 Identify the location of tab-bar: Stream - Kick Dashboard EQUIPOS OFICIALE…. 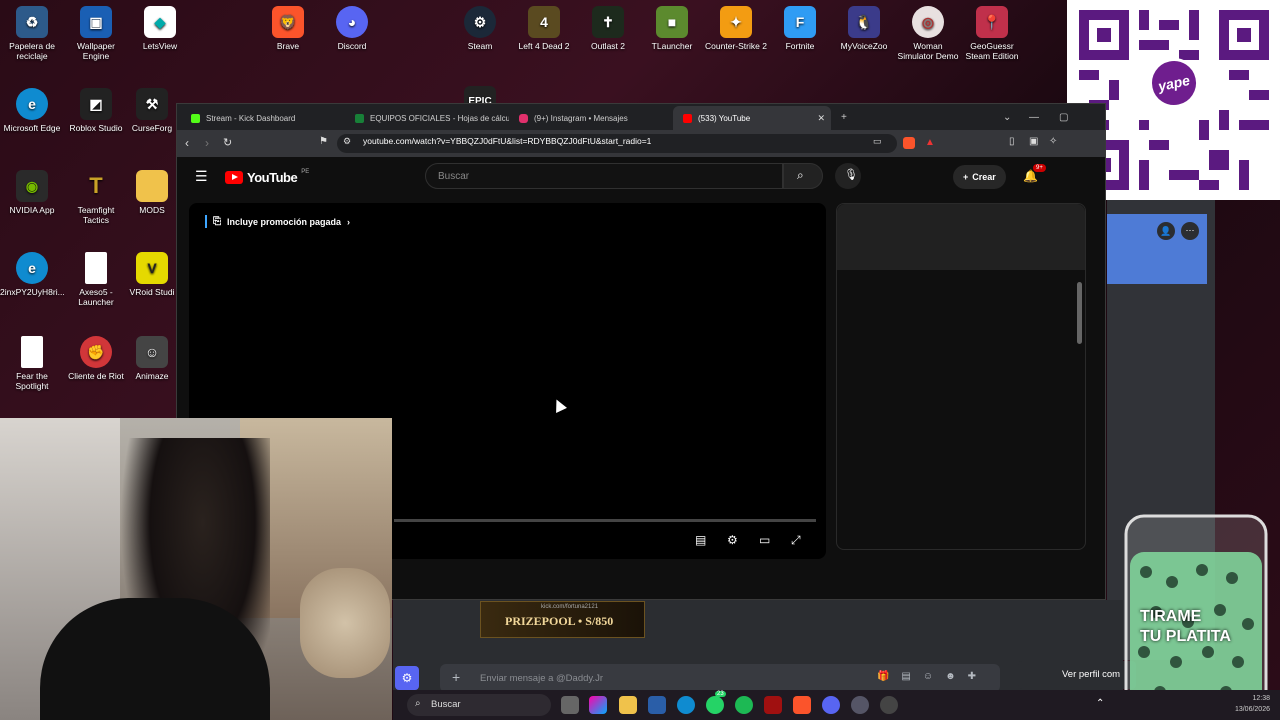
(641, 117).